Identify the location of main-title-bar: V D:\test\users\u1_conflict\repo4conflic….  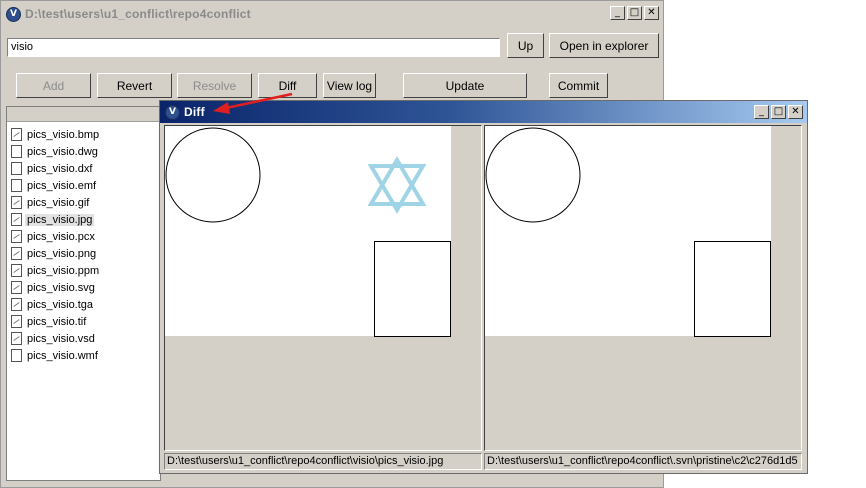
(332, 14).